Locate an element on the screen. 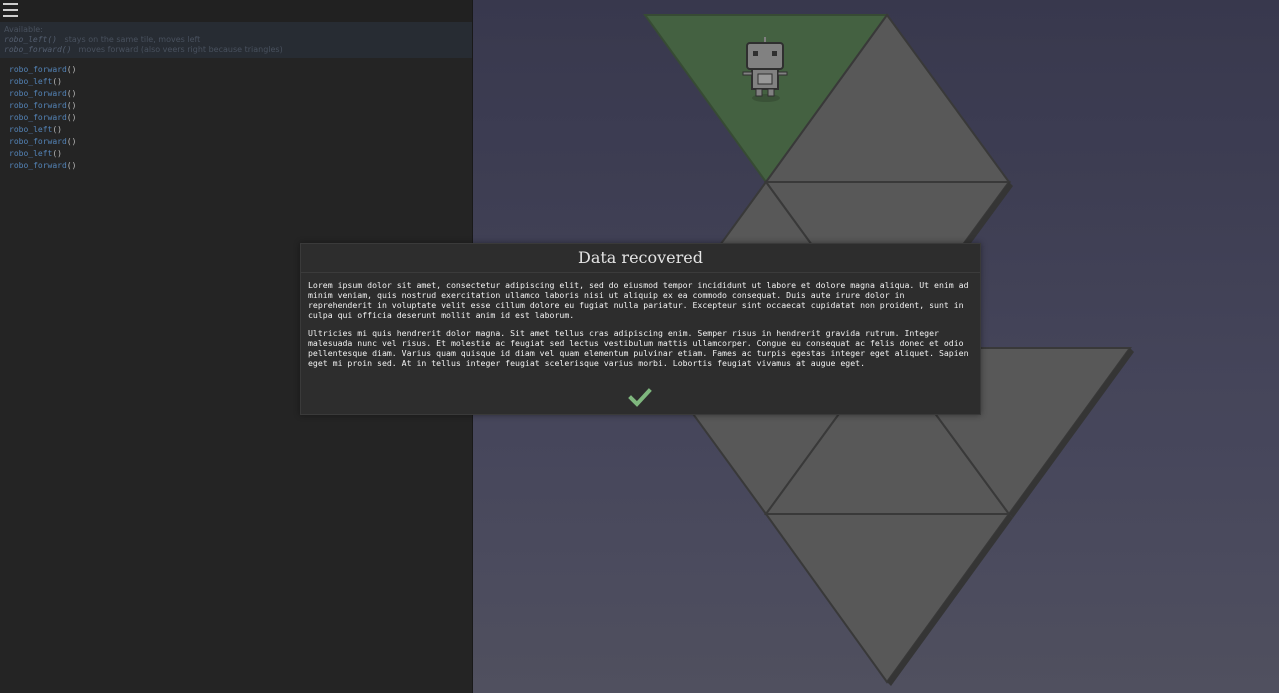 Image resolution: width=1279 pixels, height=693 pixels. help-item-description: stays on the same tile, moves left is located at coordinates (132, 39).